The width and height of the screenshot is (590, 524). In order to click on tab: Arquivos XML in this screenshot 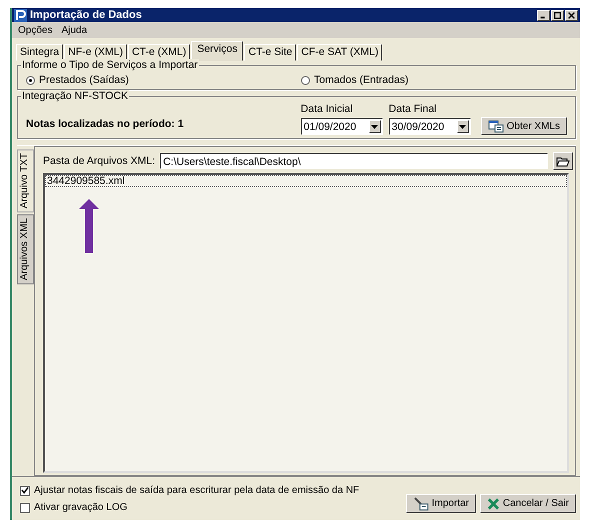, I will do `click(25, 249)`.